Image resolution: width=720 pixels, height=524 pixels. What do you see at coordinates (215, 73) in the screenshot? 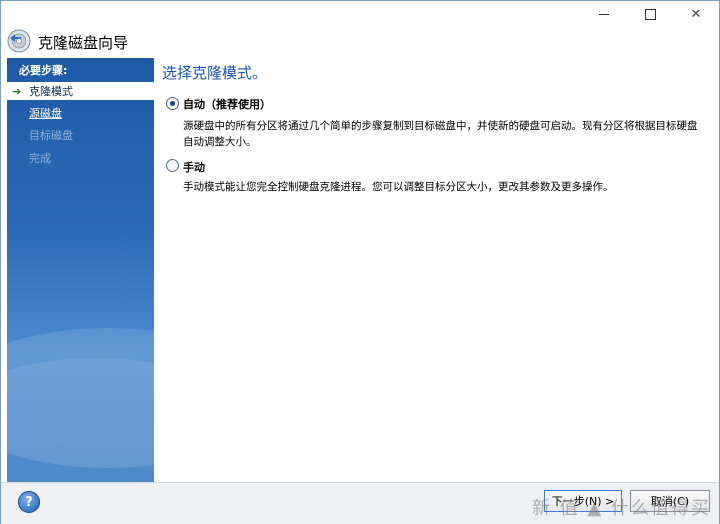
I see `page-title: 选择克隆模式。` at bounding box center [215, 73].